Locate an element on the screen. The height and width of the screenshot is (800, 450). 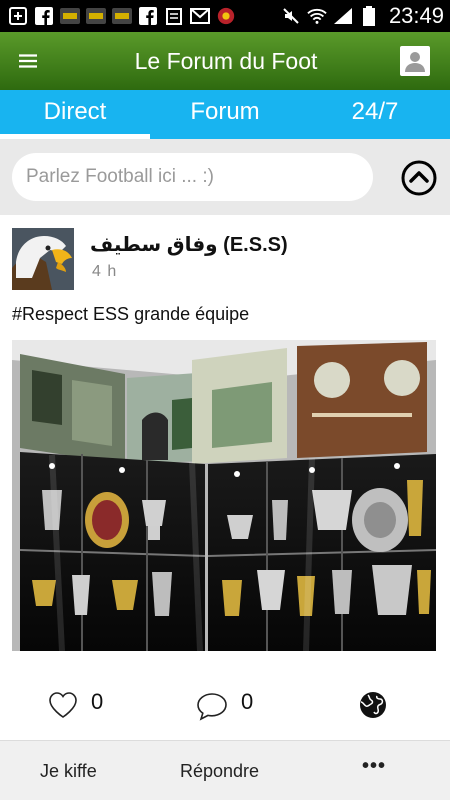
app-title: Le Forum du Foot is located at coordinates (226, 60).